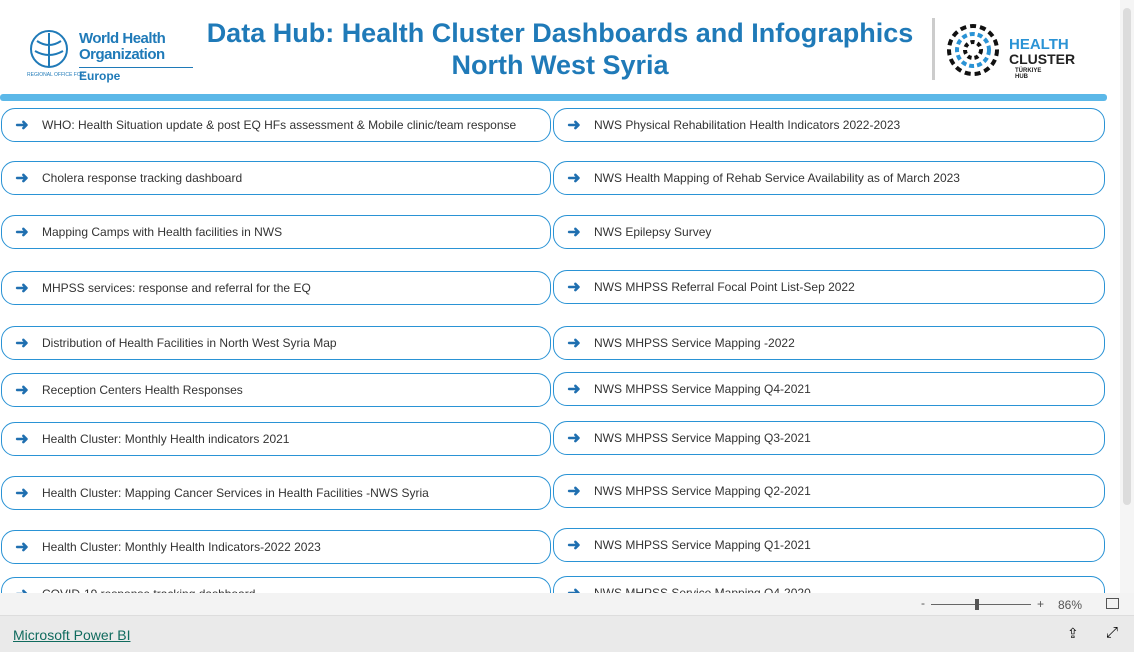 Image resolution: width=1134 pixels, height=652 pixels. Describe the element at coordinates (122, 38) in the screenshot. I see `who-line1: World Health` at that location.